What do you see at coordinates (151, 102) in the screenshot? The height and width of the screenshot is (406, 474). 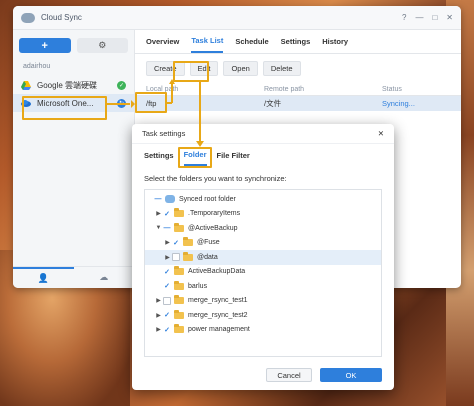 I see `highlight-box-ftp` at bounding box center [151, 102].